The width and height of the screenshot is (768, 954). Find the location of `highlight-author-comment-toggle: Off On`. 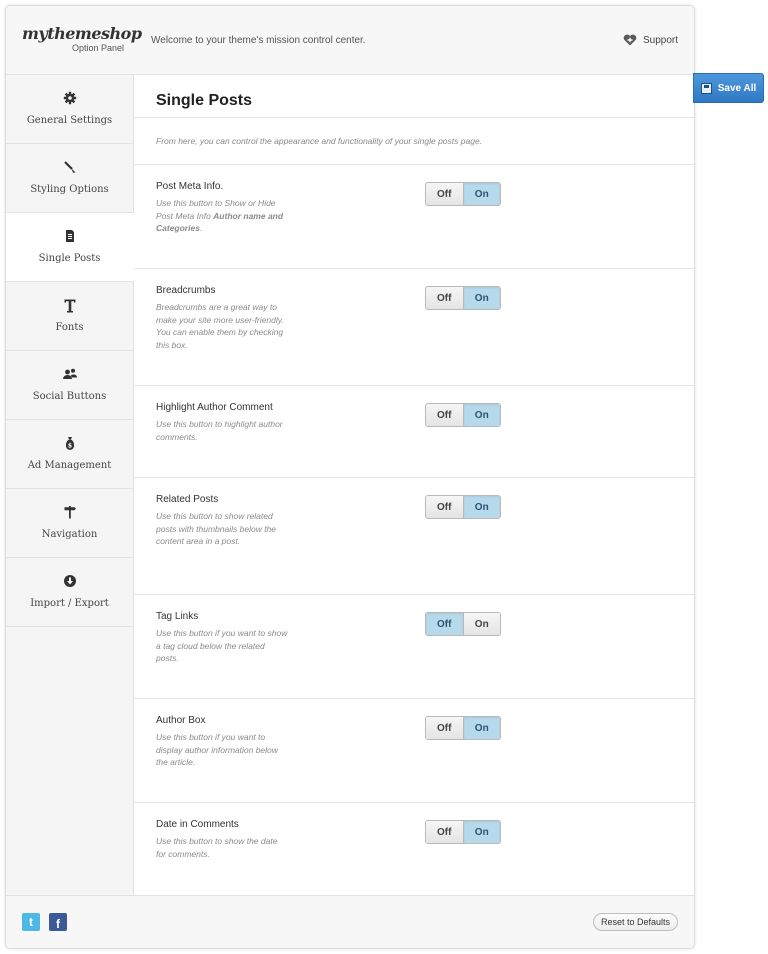

highlight-author-comment-toggle: Off On is located at coordinates (463, 415).